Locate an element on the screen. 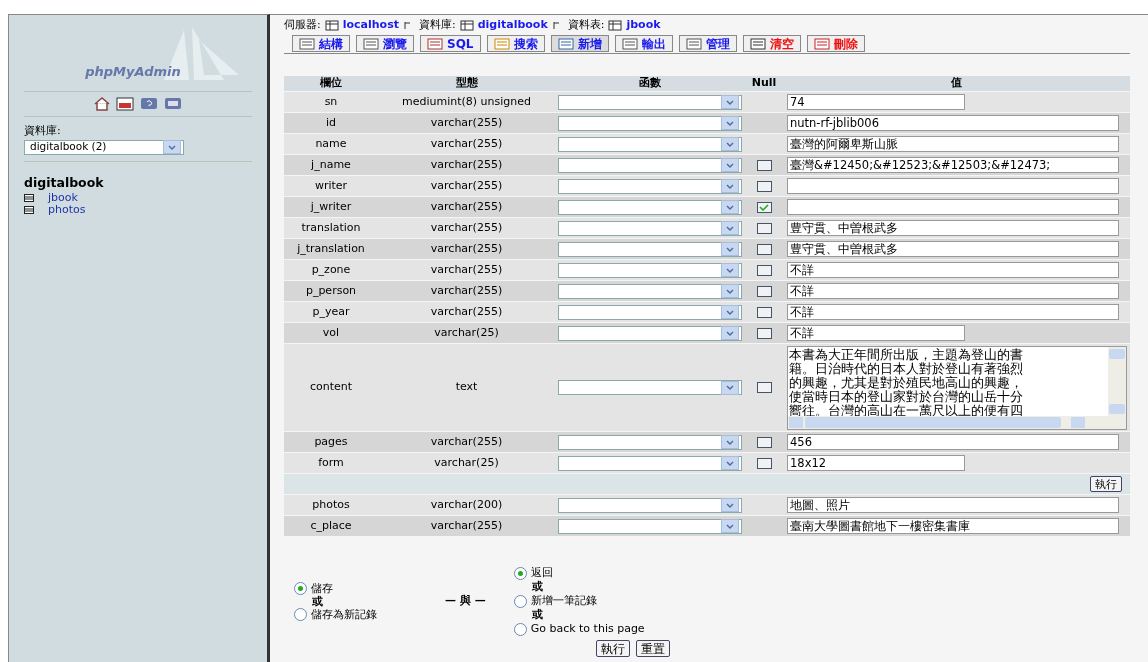 This screenshot has height=662, width=1148. field-name: p_year is located at coordinates (331, 311).